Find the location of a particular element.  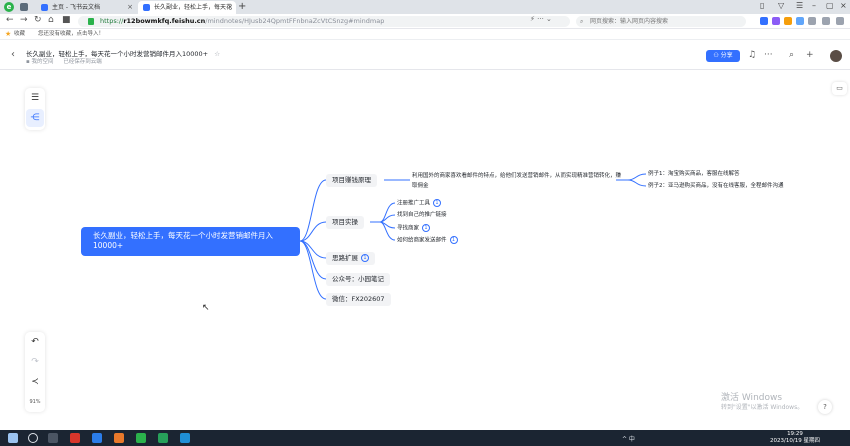

mindmap-leaf-find-merchant: 寻找商家 1 is located at coordinates (414, 228).